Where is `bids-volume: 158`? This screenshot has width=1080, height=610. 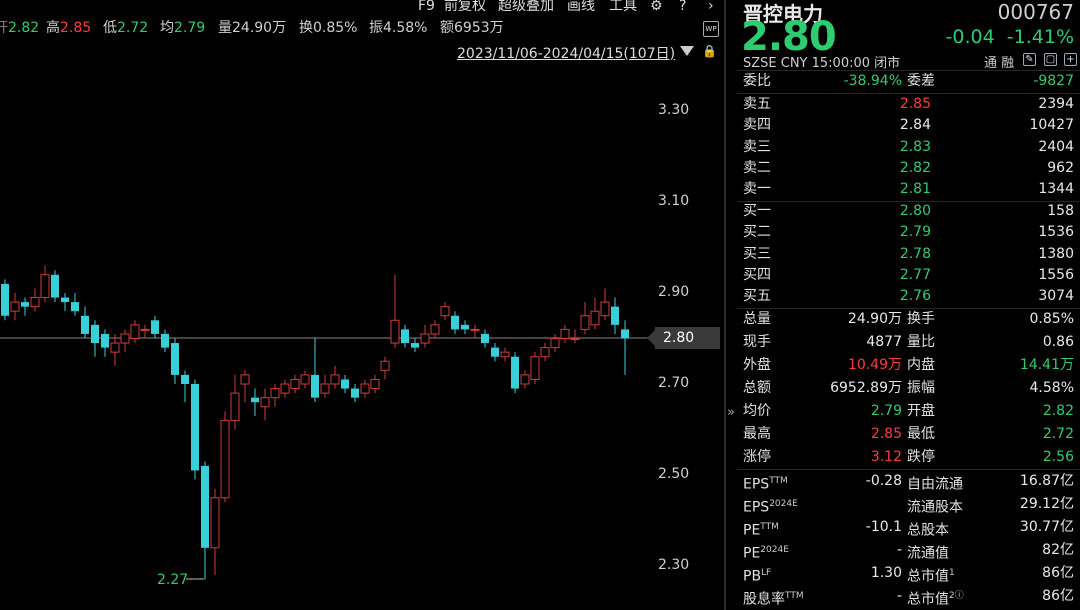 bids-volume: 158 is located at coordinates (1060, 211).